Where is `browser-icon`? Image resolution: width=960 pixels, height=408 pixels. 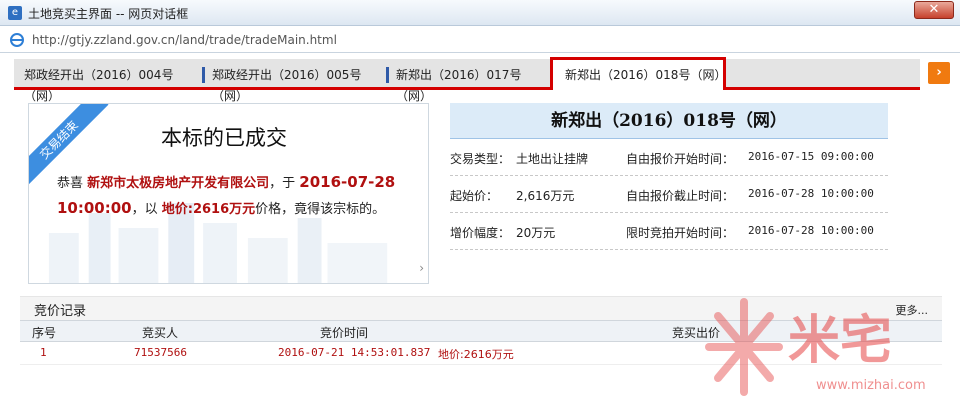
browser-icon is located at coordinates (17, 40).